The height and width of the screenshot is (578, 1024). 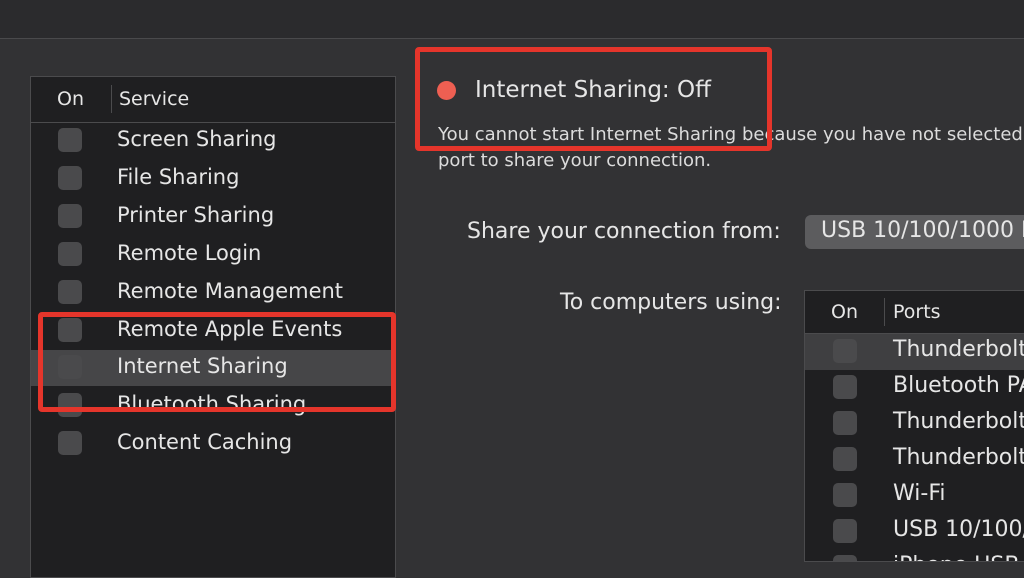 What do you see at coordinates (956, 557) in the screenshot?
I see `port-label: iPhone USB` at bounding box center [956, 557].